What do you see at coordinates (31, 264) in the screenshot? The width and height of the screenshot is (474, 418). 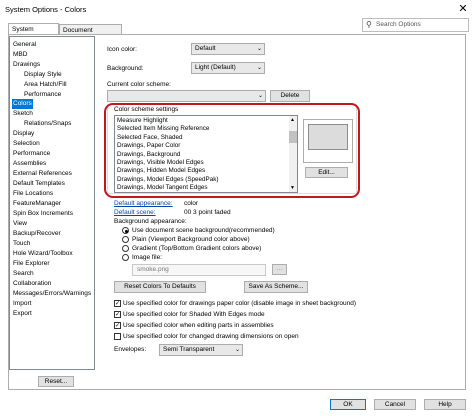 I see `tree-item-file-explorer: File Explorer` at bounding box center [31, 264].